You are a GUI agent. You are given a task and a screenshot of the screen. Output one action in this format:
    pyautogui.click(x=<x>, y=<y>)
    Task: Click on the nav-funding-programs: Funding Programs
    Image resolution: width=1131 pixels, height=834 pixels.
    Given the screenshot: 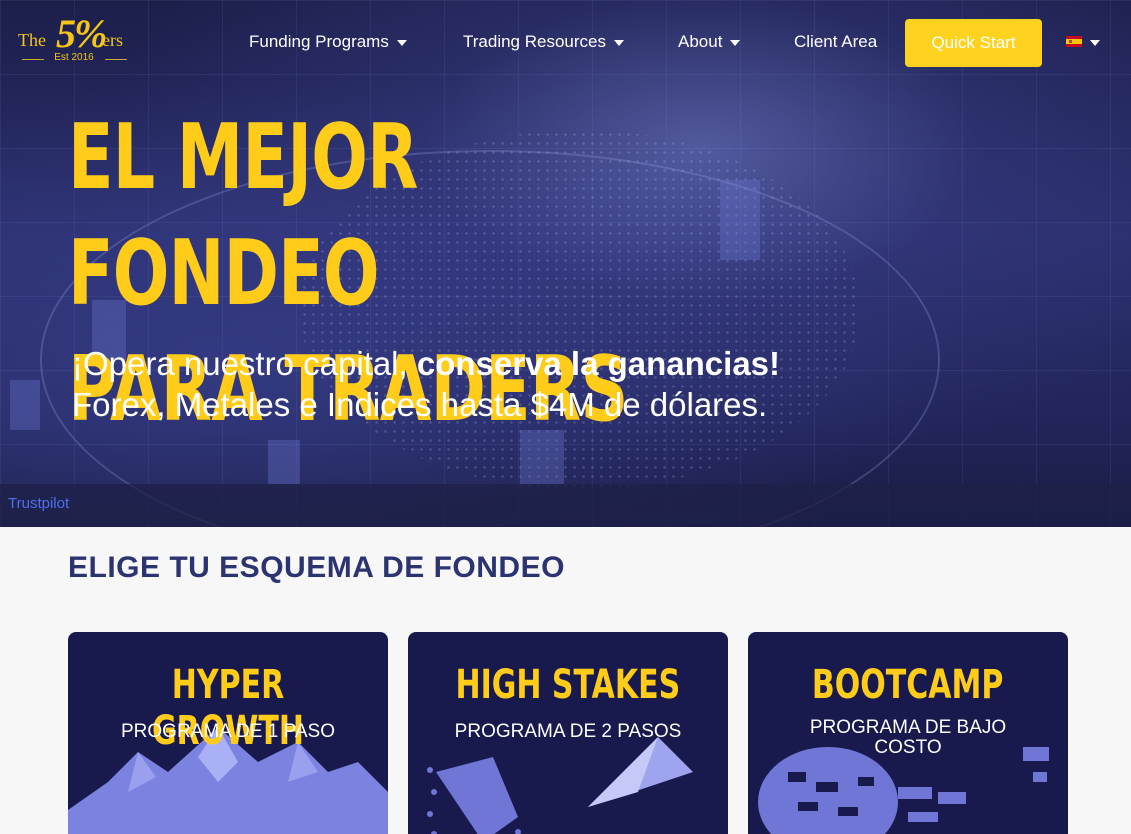 What is the action you would take?
    pyautogui.click(x=328, y=42)
    